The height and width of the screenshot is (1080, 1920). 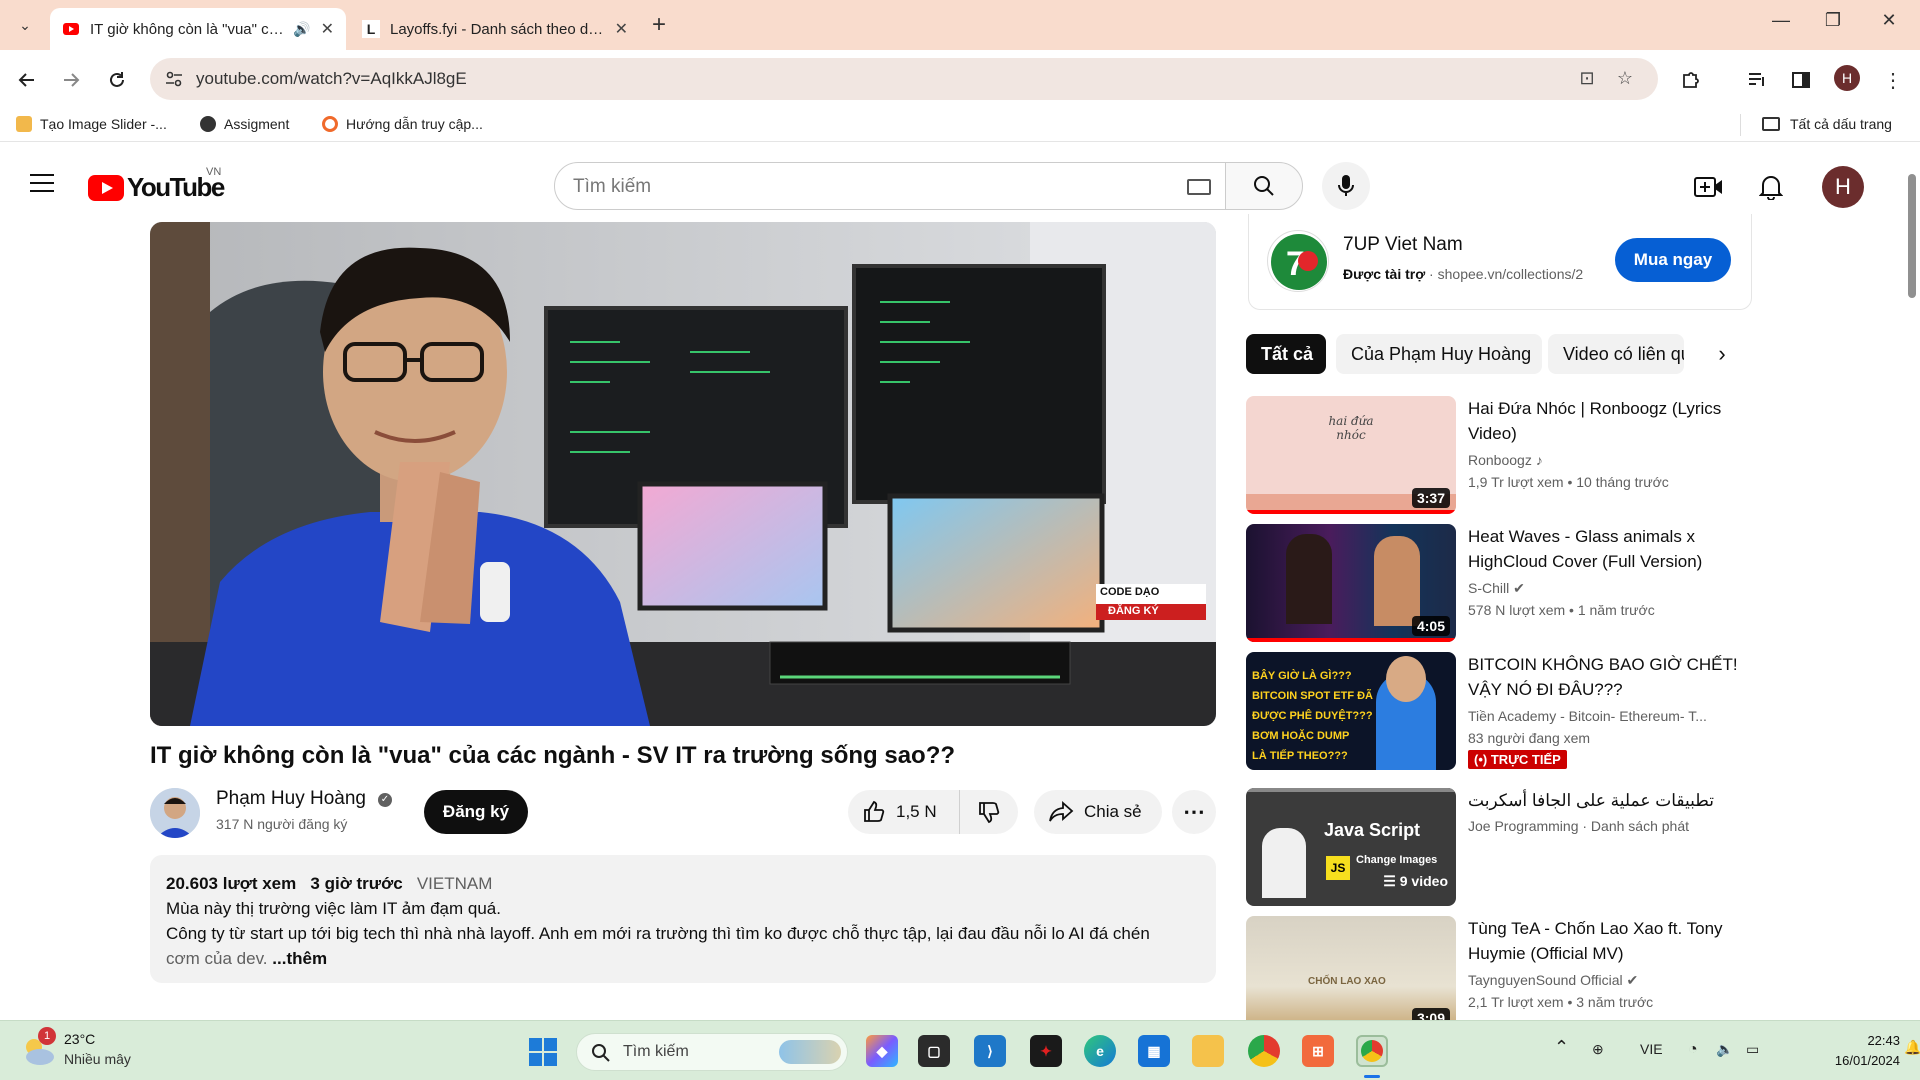 What do you see at coordinates (27, 80) in the screenshot?
I see `back-button` at bounding box center [27, 80].